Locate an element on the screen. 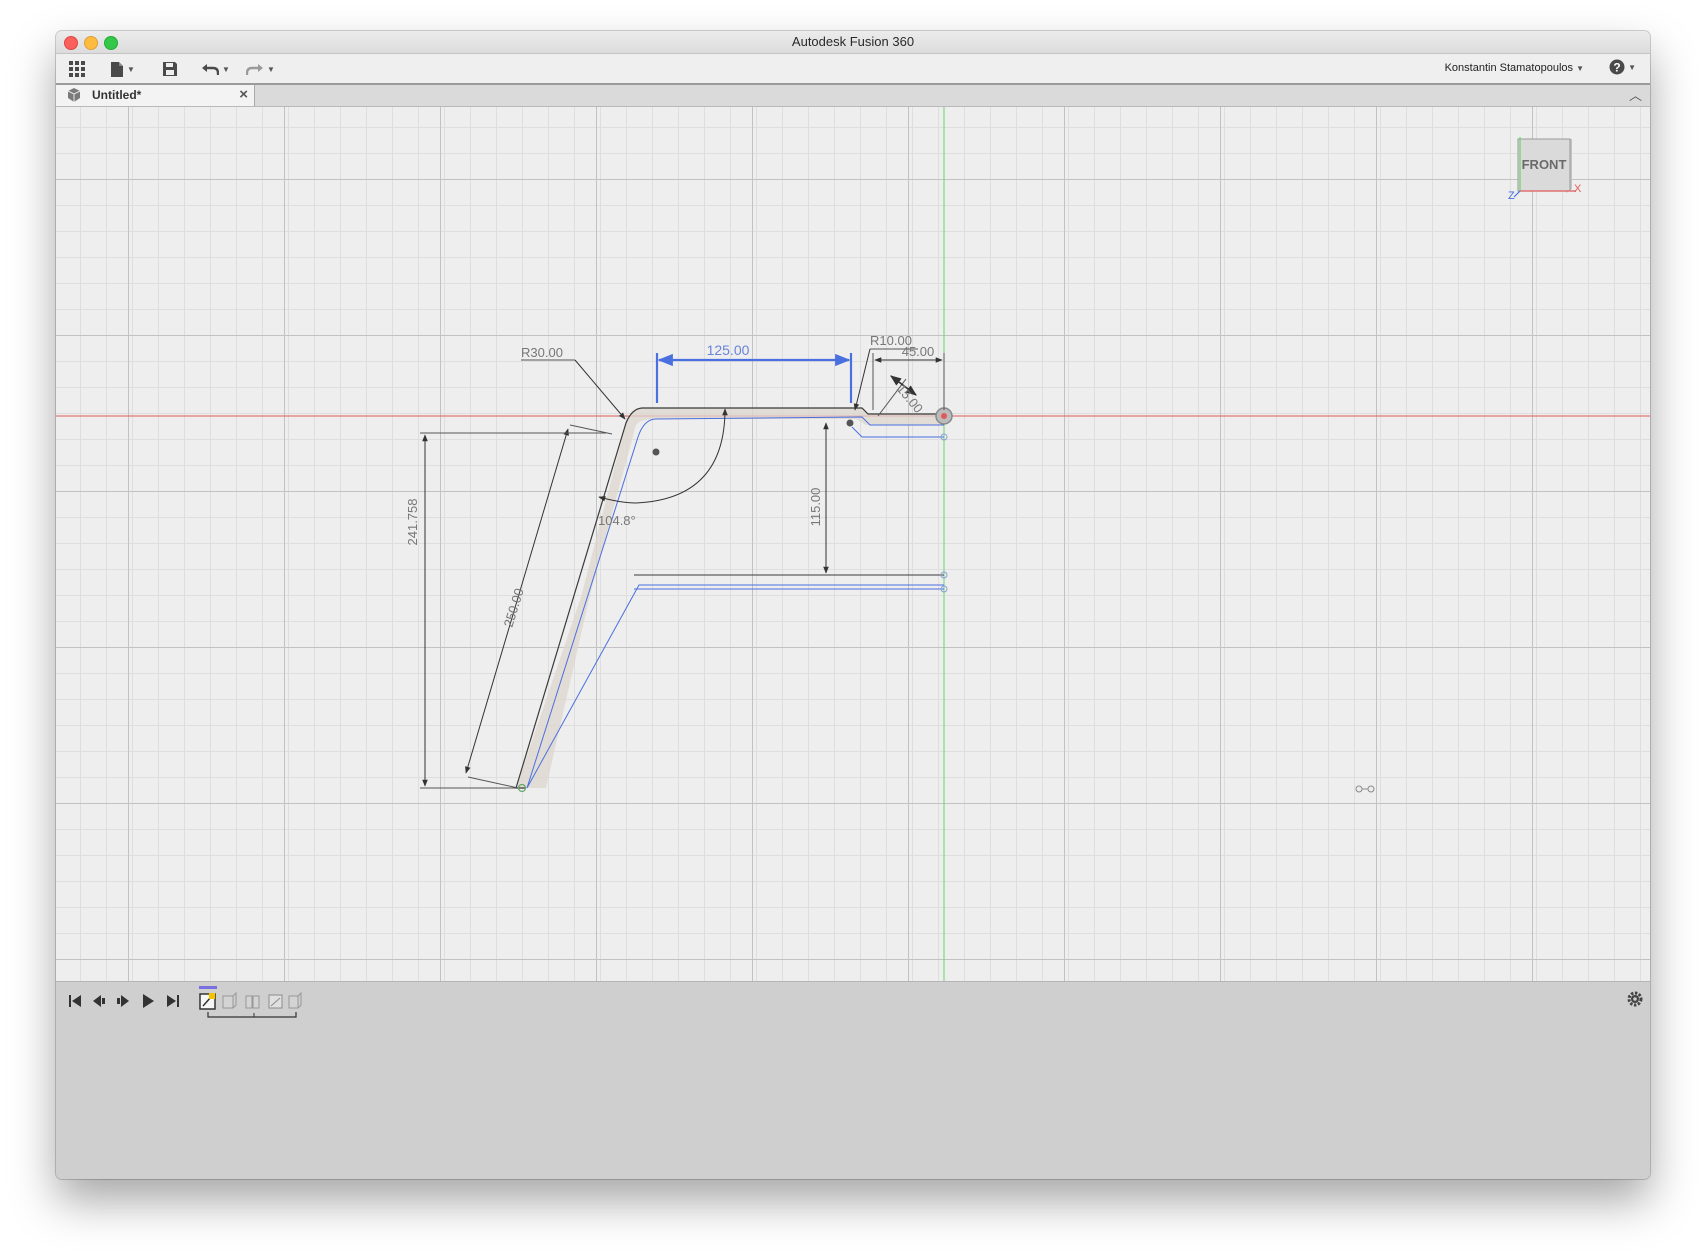 The width and height of the screenshot is (1705, 1260). tab-label: Untitled* is located at coordinates (117, 95).